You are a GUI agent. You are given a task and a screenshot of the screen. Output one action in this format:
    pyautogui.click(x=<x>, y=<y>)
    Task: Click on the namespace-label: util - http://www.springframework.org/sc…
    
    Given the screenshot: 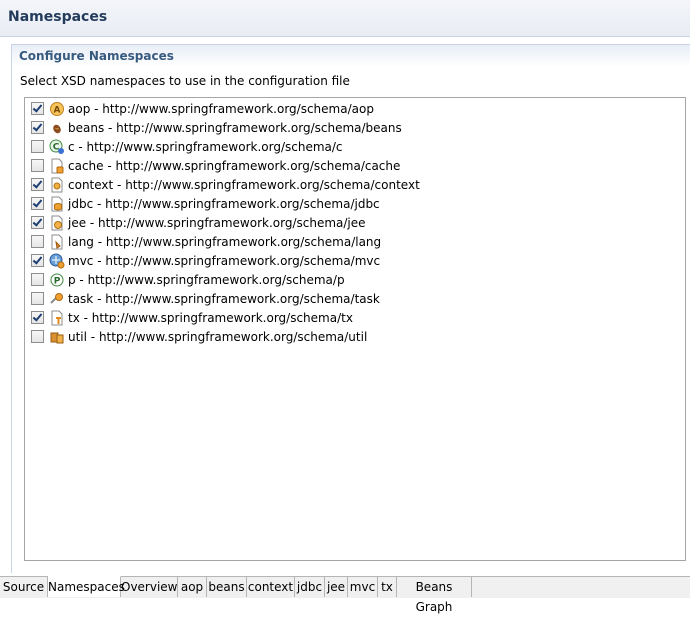 What is the action you would take?
    pyautogui.click(x=218, y=336)
    